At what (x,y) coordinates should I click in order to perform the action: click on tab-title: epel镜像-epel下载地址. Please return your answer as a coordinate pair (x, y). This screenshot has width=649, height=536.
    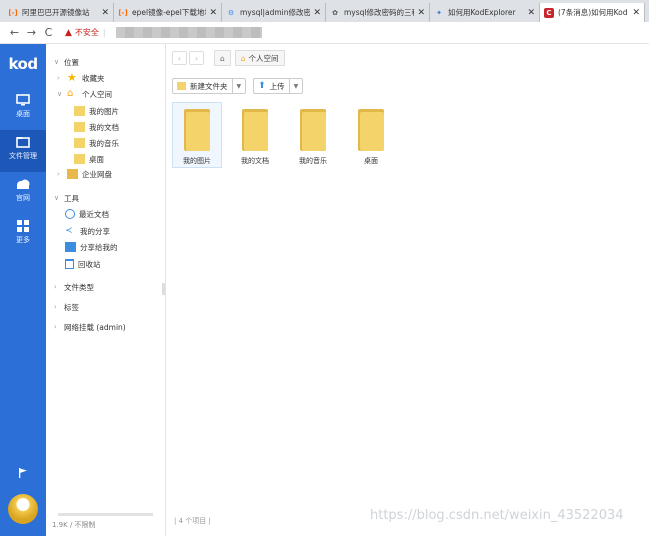
    Looking at the image, I should click on (169, 12).